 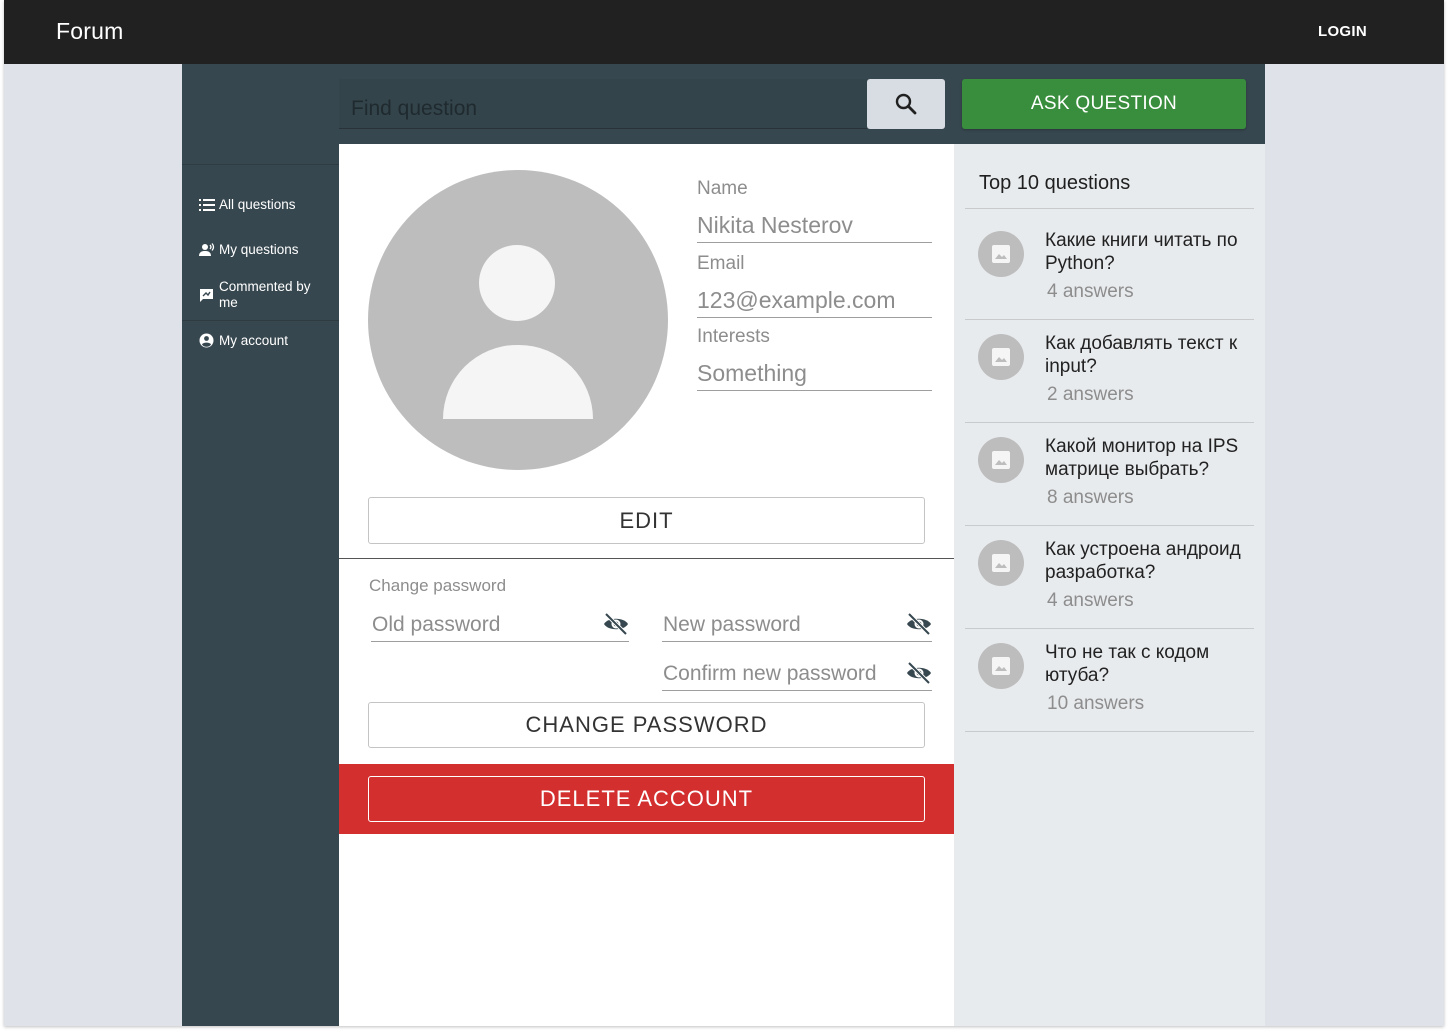 I want to click on name-label: Name, so click(x=722, y=188).